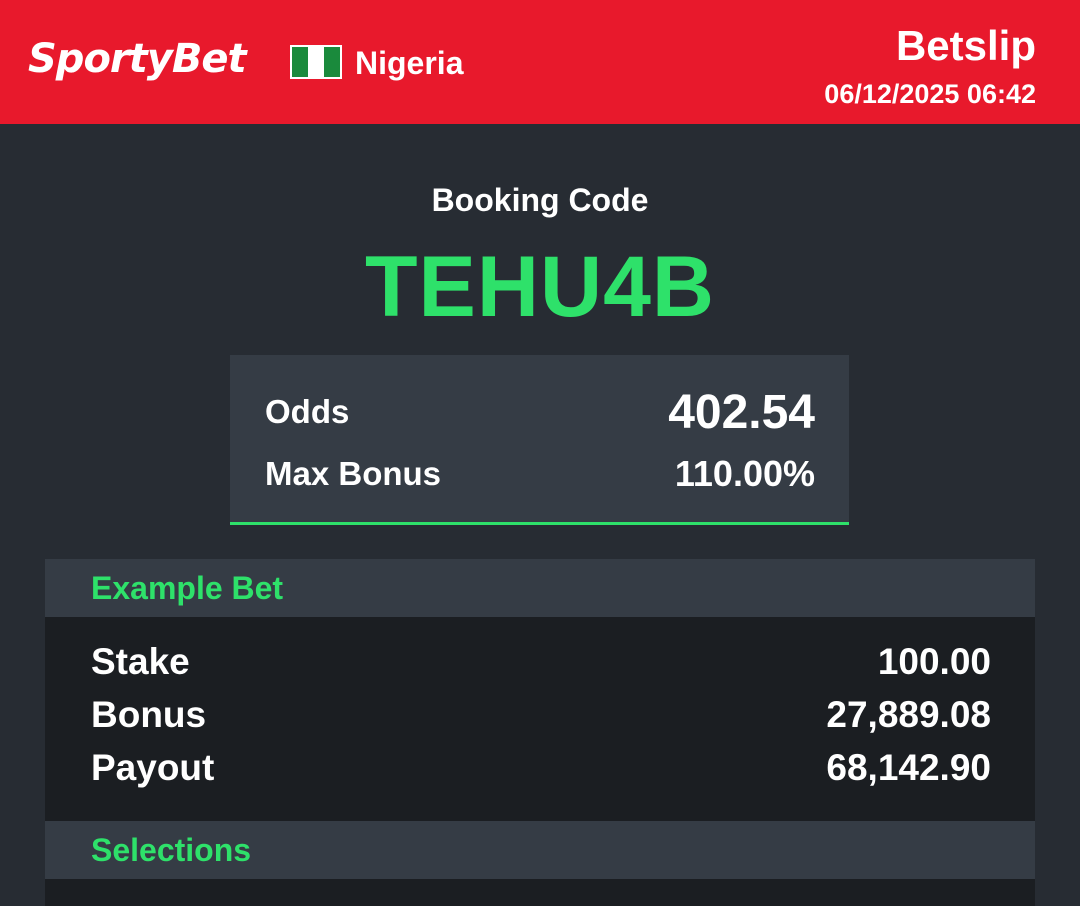 This screenshot has width=1080, height=906. What do you see at coordinates (307, 411) in the screenshot?
I see `odds-label: Odds` at bounding box center [307, 411].